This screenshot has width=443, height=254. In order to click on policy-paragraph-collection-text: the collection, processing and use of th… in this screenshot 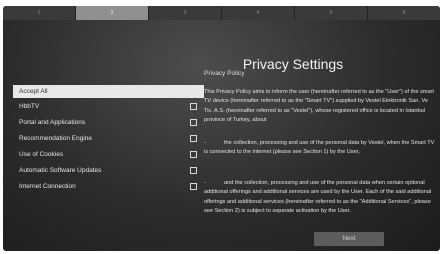, I will do `click(319, 148)`.